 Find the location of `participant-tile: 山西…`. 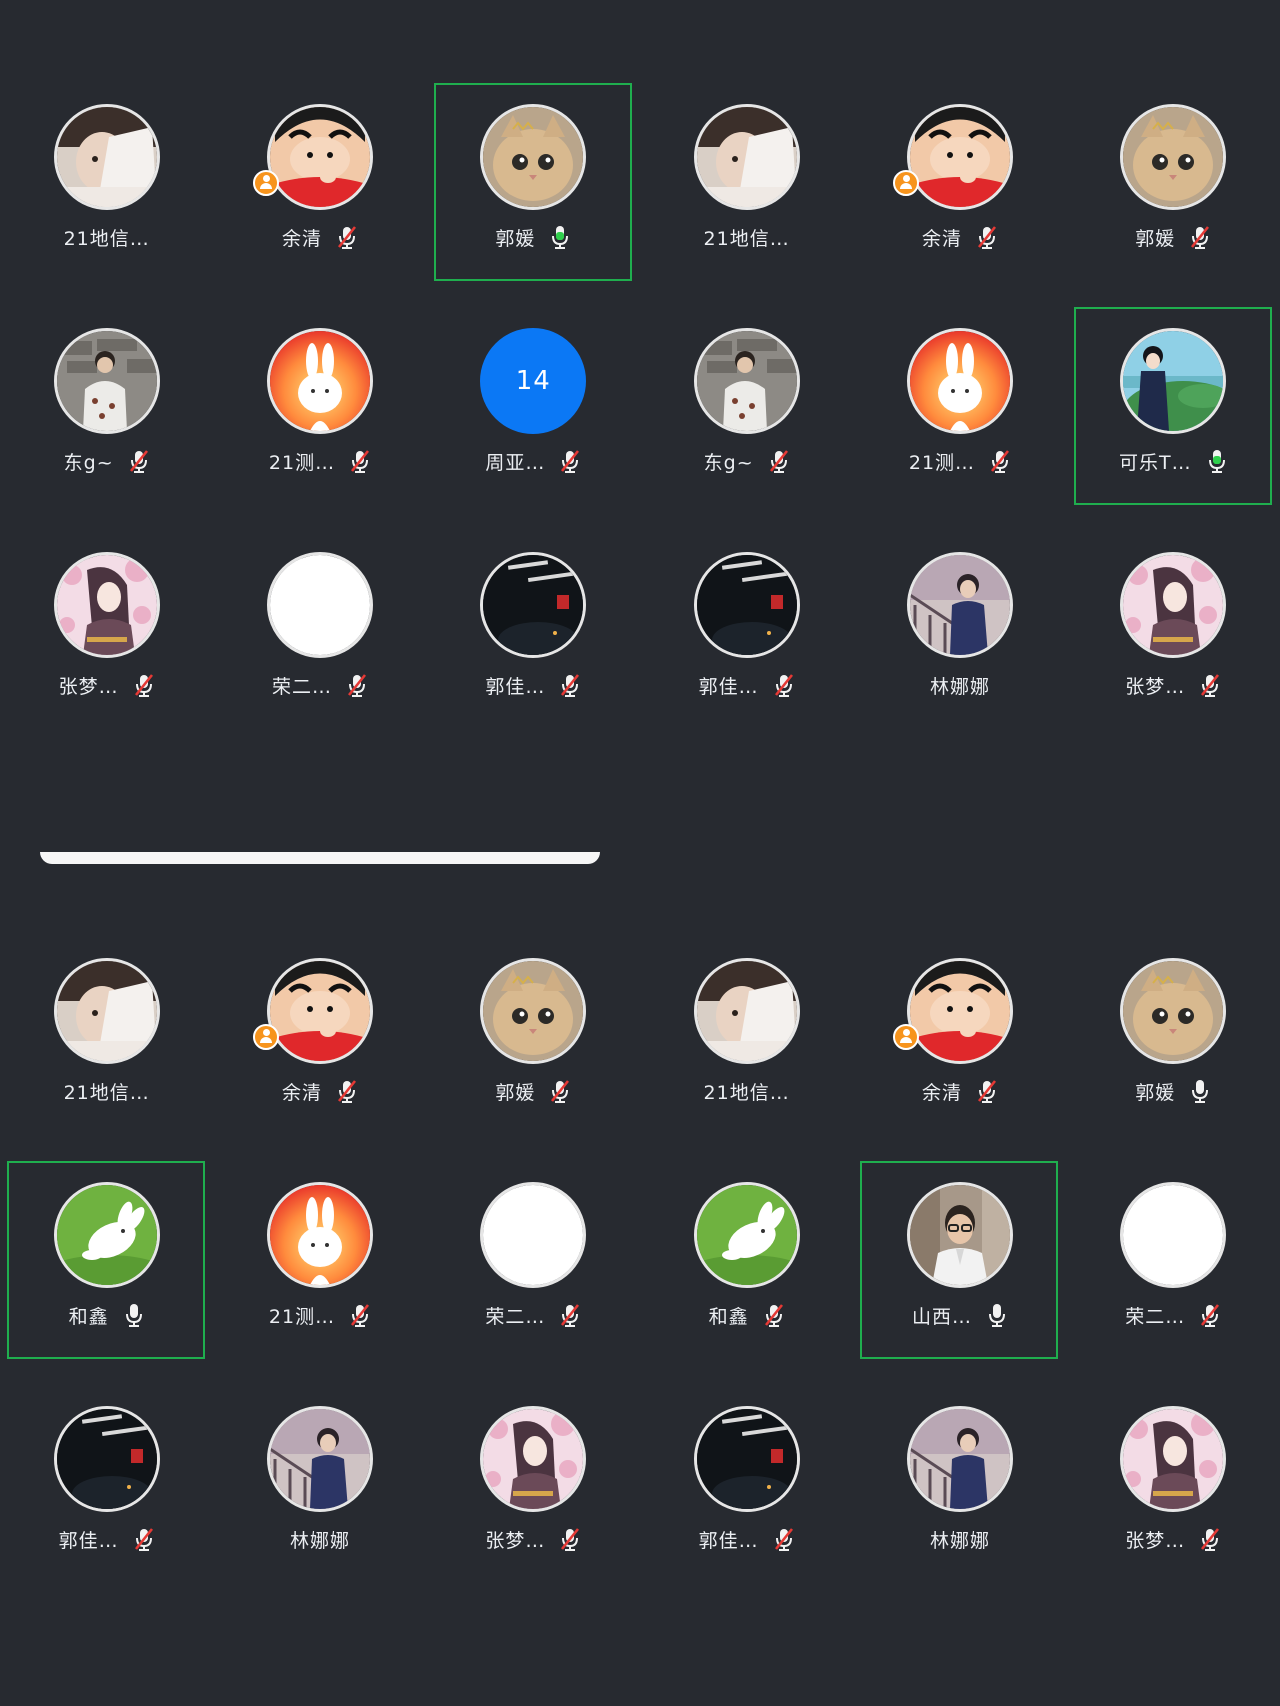

participant-tile: 山西… is located at coordinates (959, 1273).